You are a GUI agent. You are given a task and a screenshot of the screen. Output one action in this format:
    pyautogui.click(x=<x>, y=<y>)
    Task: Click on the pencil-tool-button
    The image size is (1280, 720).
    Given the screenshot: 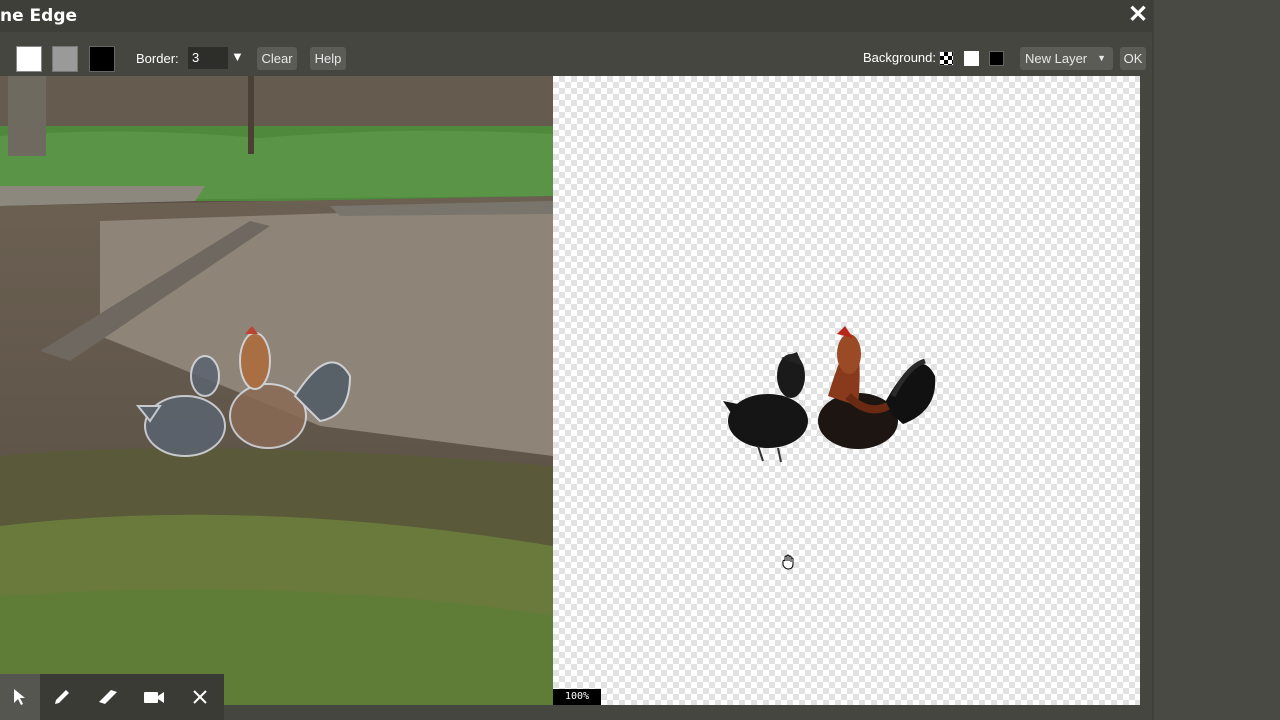 What is the action you would take?
    pyautogui.click(x=62, y=697)
    